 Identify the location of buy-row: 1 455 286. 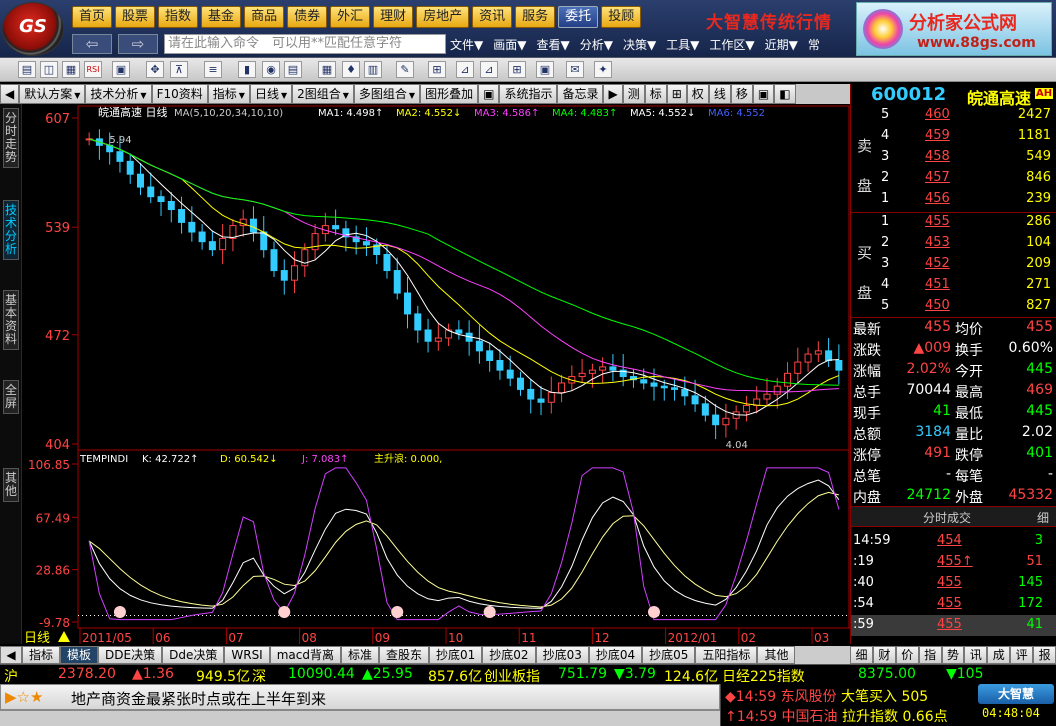
(968, 223).